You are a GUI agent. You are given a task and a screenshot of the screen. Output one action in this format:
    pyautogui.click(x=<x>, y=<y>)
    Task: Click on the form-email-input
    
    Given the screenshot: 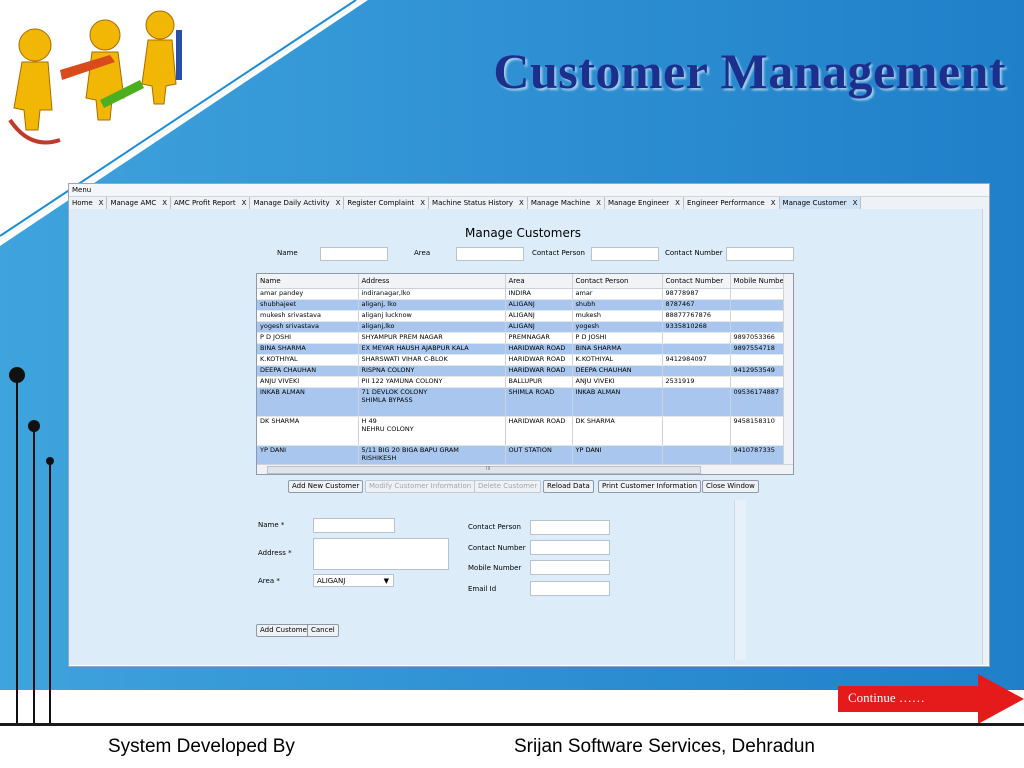 What is the action you would take?
    pyautogui.click(x=570, y=588)
    